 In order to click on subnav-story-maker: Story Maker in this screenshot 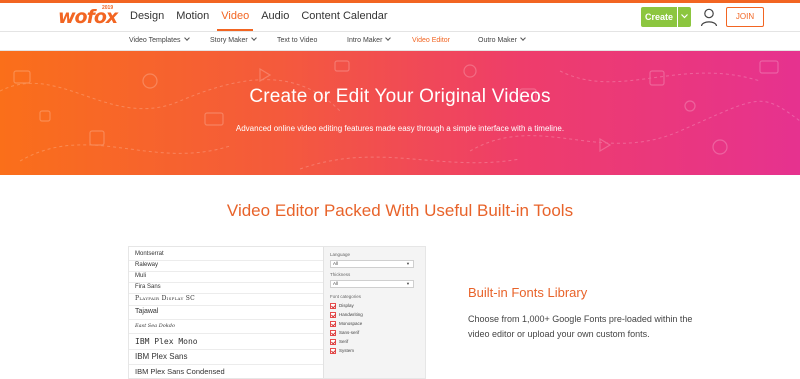, I will do `click(233, 41)`.